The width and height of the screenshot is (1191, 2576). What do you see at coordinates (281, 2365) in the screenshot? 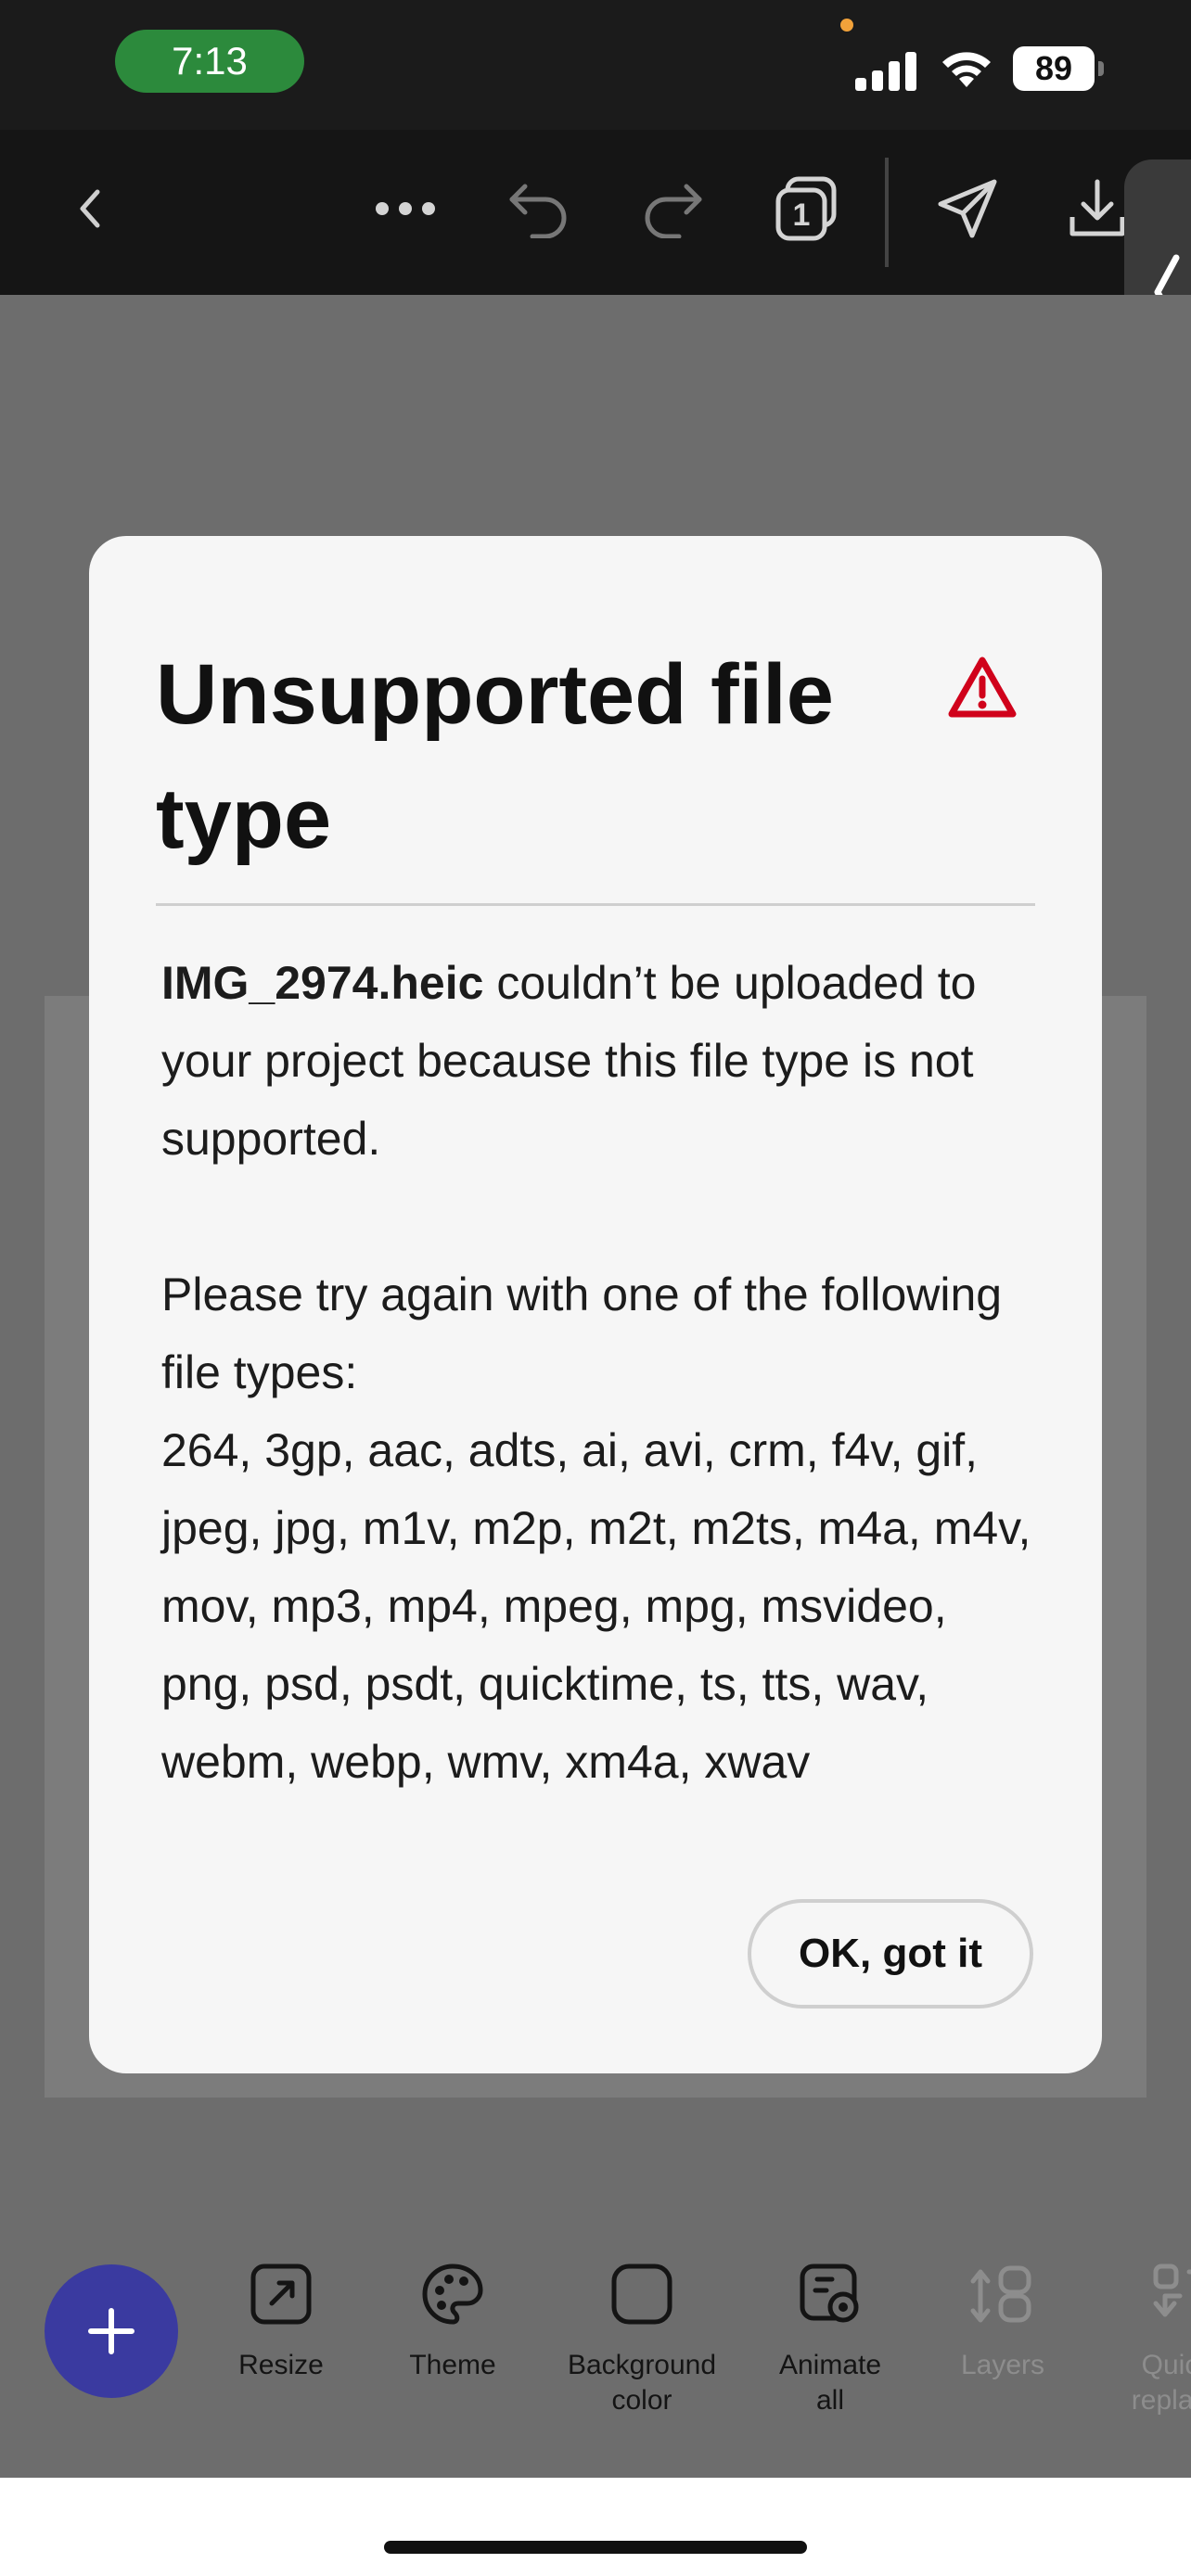
I see `resize-label: Resize` at bounding box center [281, 2365].